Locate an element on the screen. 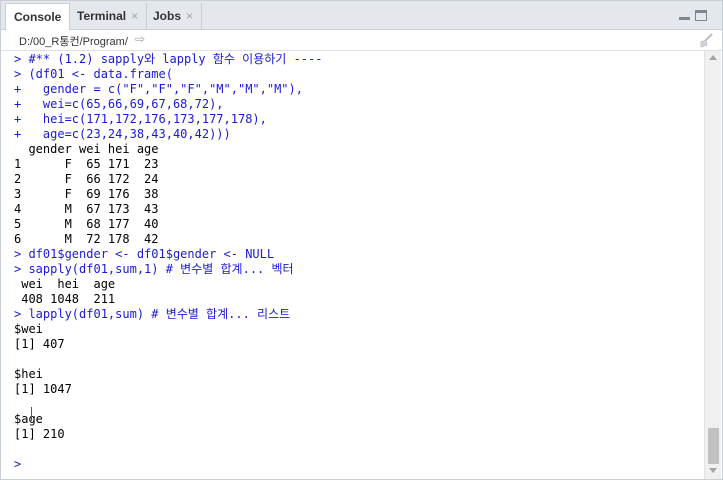 The image size is (723, 480). console-input-line: + age=c(23,24,38,43,40,42))) is located at coordinates (122, 134).